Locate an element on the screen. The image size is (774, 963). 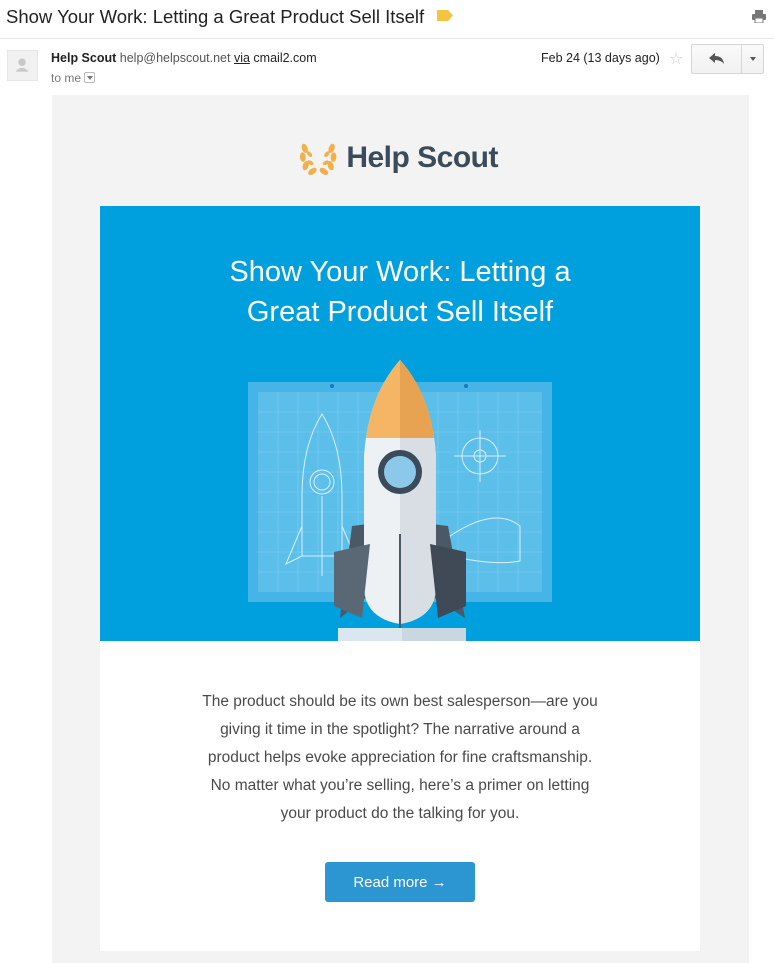
recipient-details: to me is located at coordinates (73, 78).